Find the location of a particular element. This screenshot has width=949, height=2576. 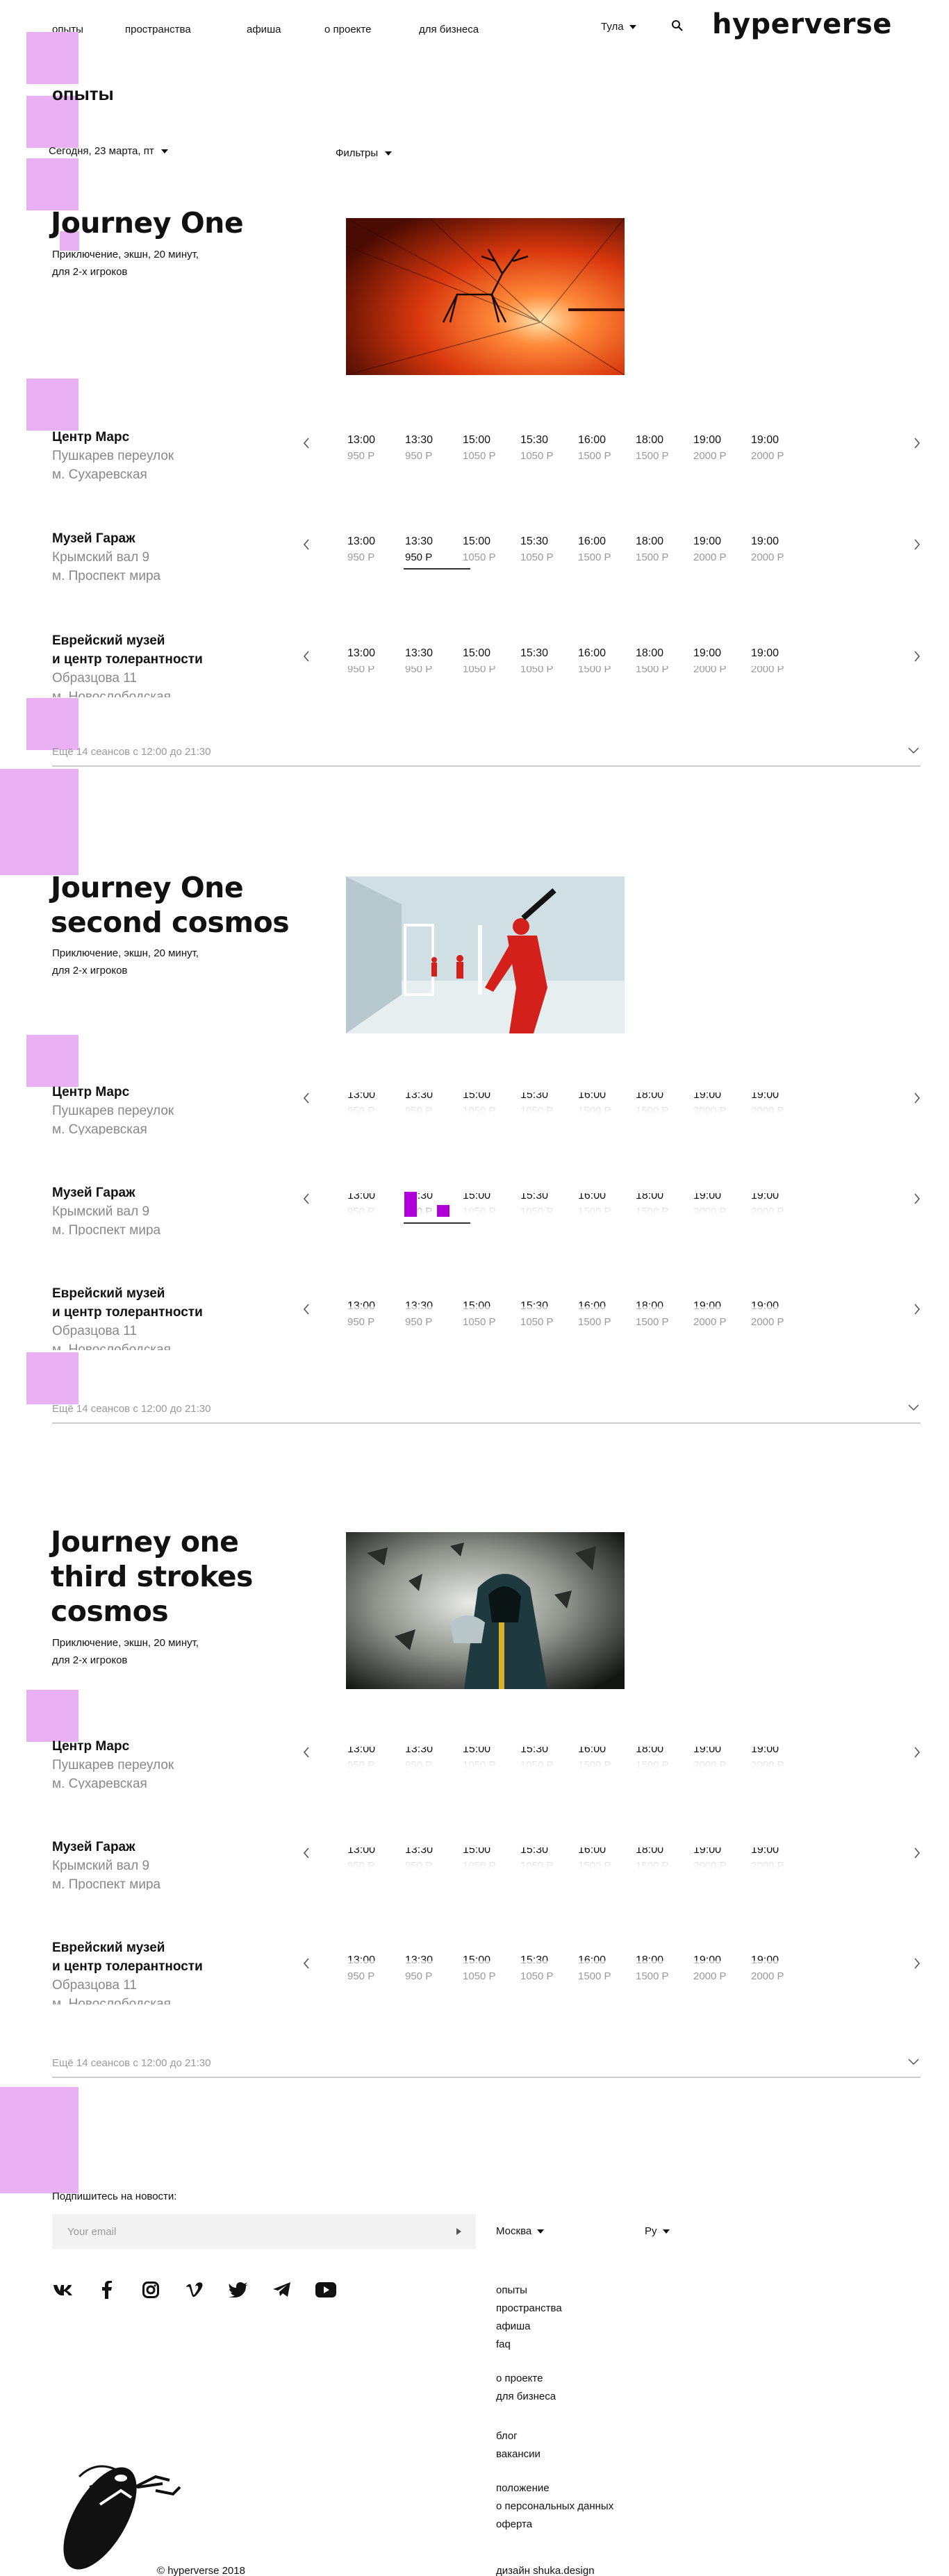

footer-link-experiences: опыты is located at coordinates (529, 2291).